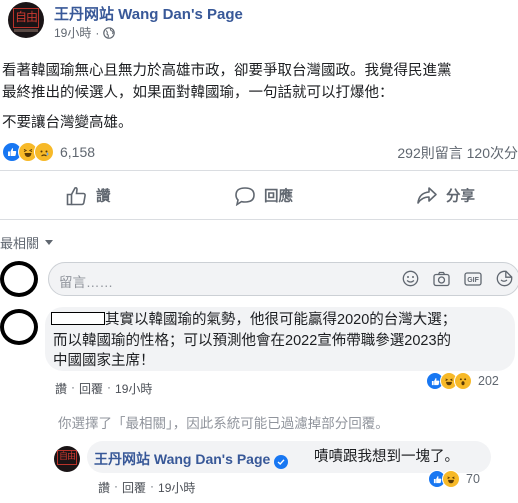 The image size is (518, 503). What do you see at coordinates (473, 479) in the screenshot?
I see `reply-reaction-count: 70` at bounding box center [473, 479].